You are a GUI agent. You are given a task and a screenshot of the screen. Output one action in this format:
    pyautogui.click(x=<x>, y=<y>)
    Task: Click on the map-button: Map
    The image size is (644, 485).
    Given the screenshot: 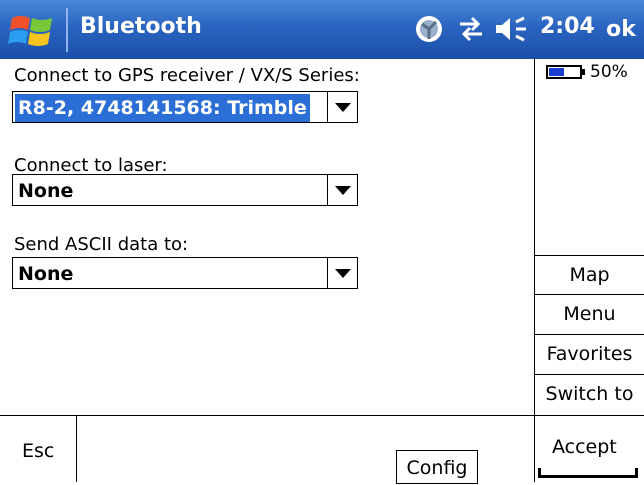 What is the action you would take?
    pyautogui.click(x=589, y=274)
    